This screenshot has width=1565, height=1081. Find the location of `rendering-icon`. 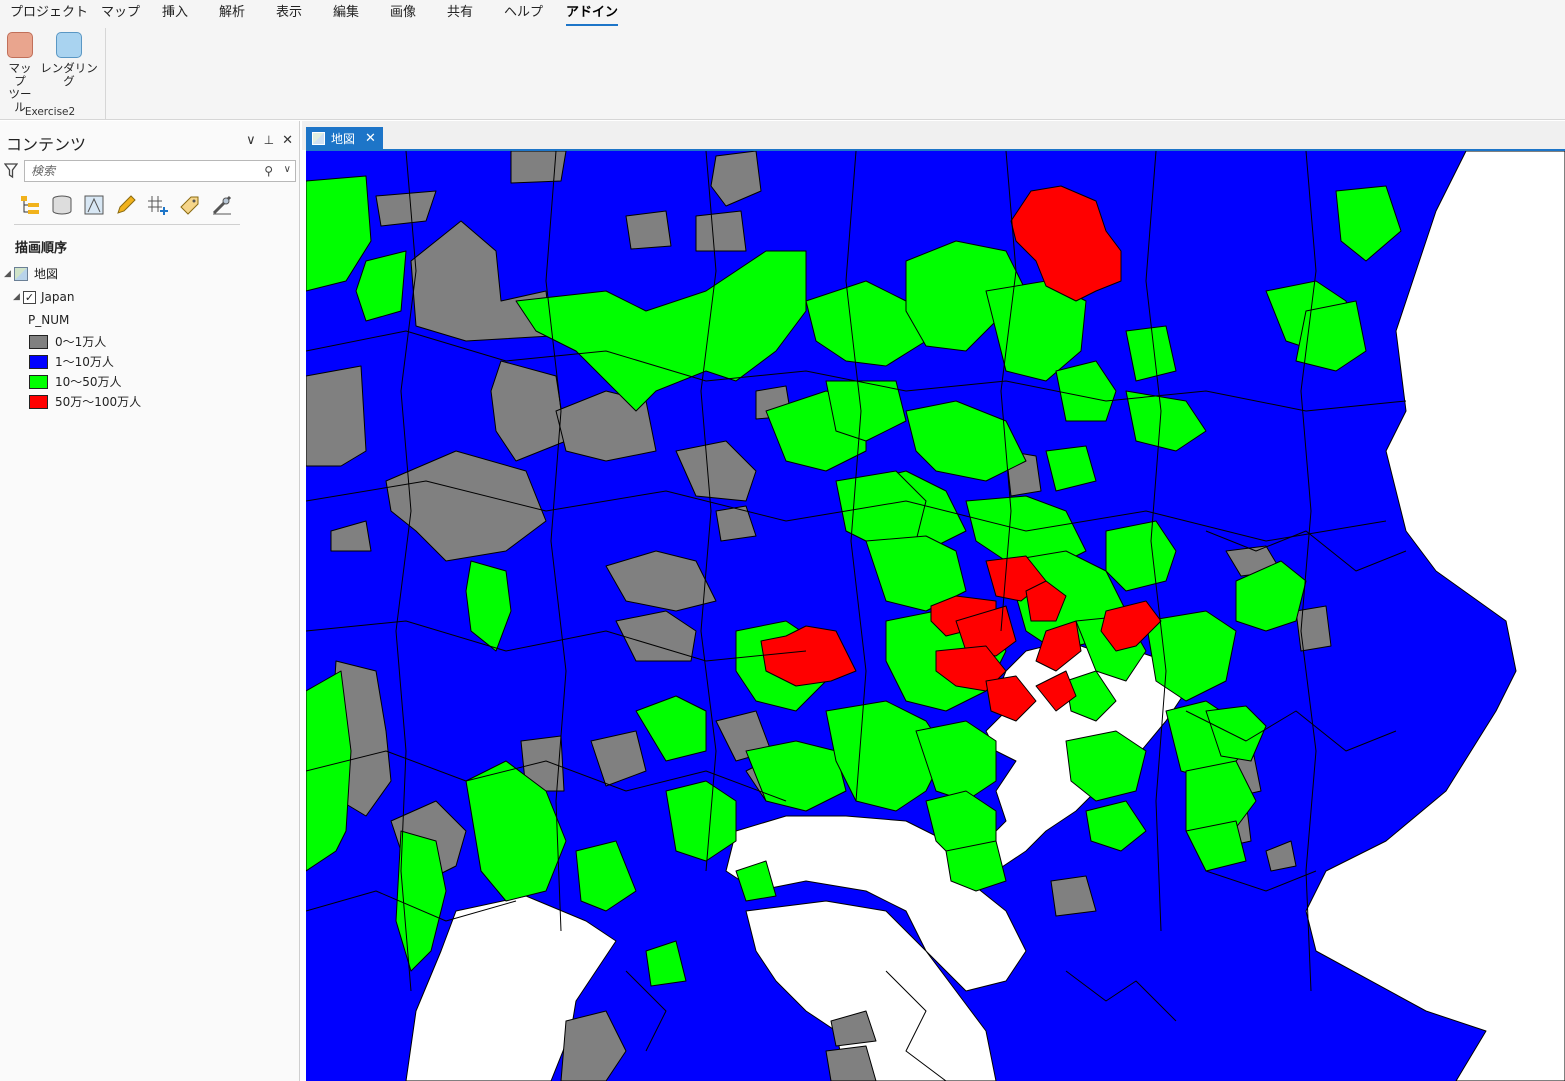

rendering-icon is located at coordinates (69, 45).